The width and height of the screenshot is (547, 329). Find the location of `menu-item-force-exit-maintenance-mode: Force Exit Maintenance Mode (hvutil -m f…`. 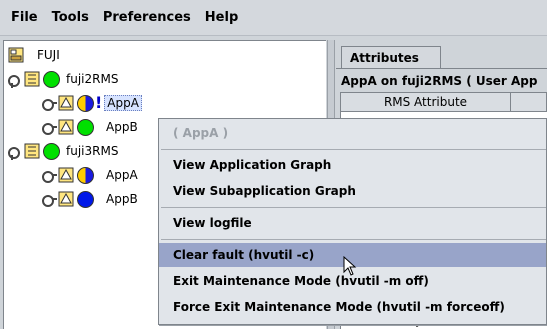

menu-item-force-exit-maintenance-mode: Force Exit Maintenance Mode (hvutil -m f… is located at coordinates (352, 307).